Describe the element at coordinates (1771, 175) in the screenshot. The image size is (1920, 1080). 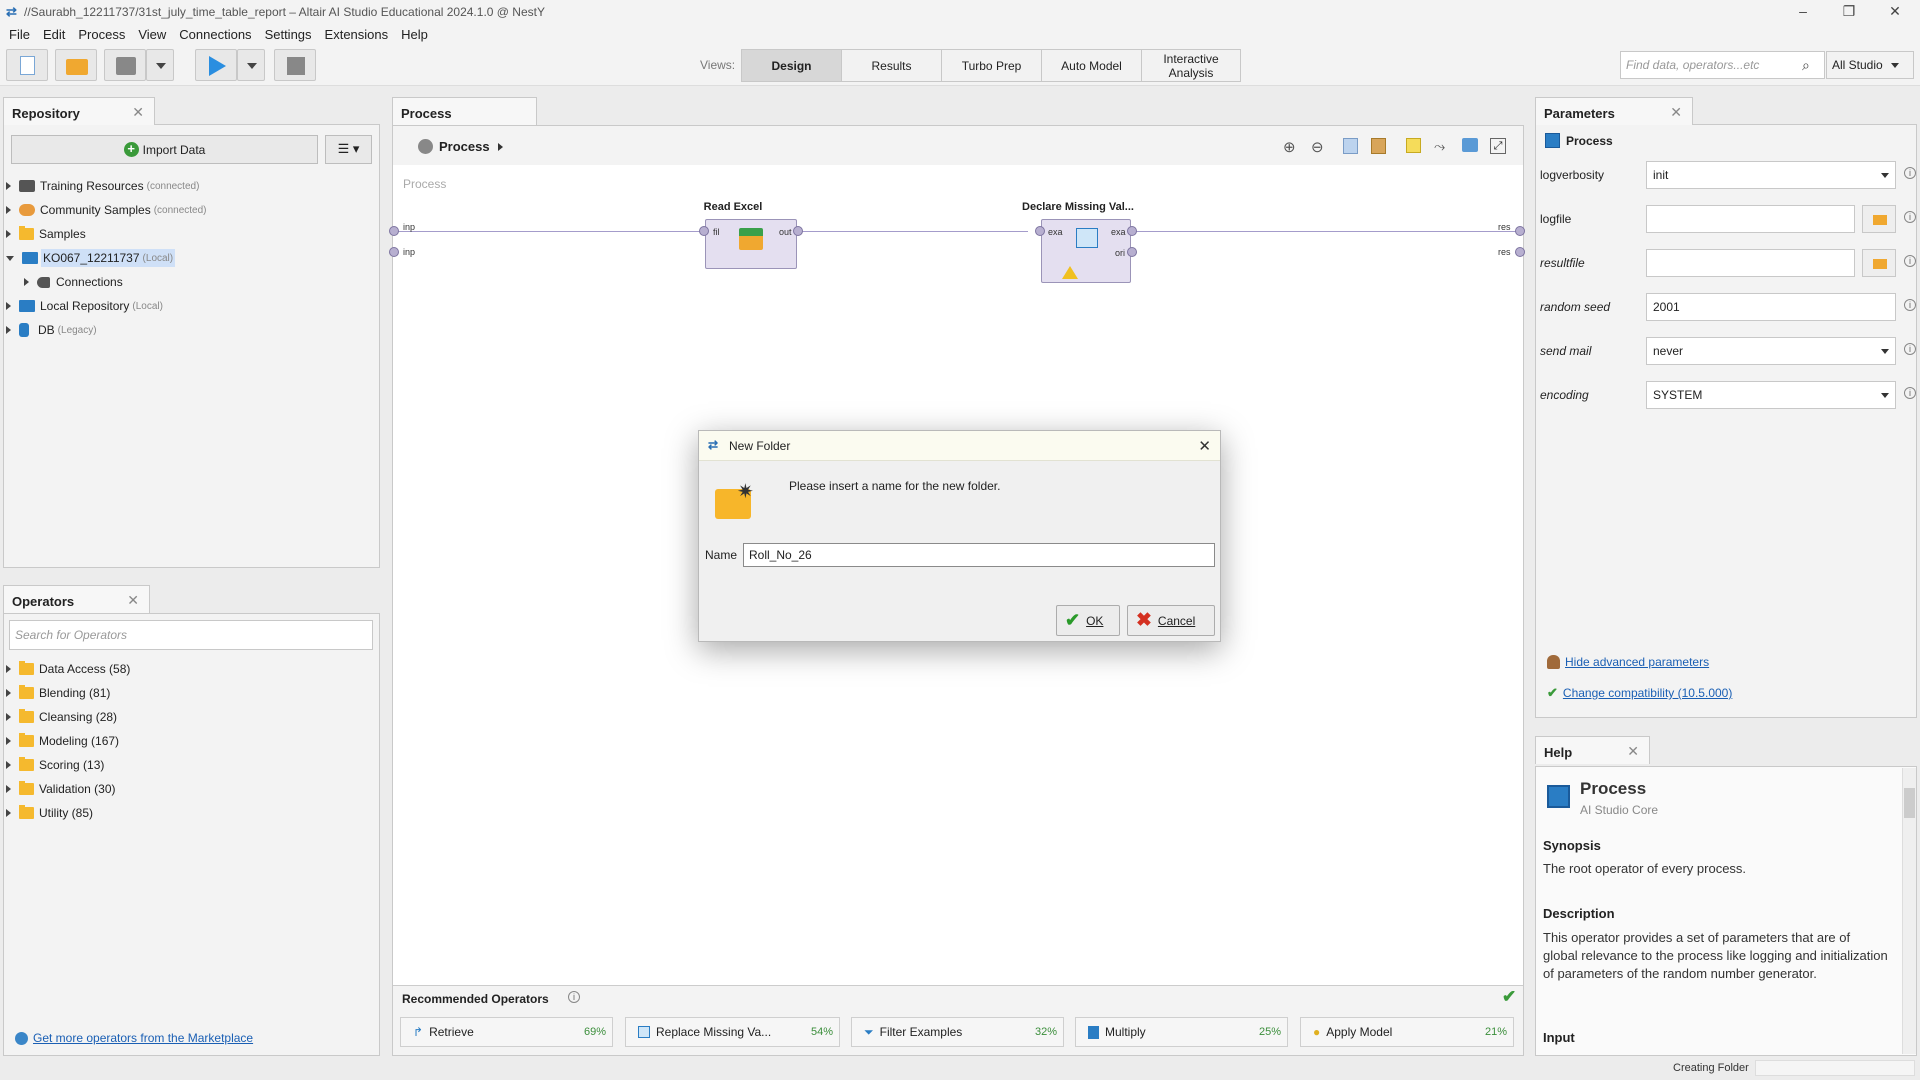
I see `param-logverbosity-dropdown: init` at that location.